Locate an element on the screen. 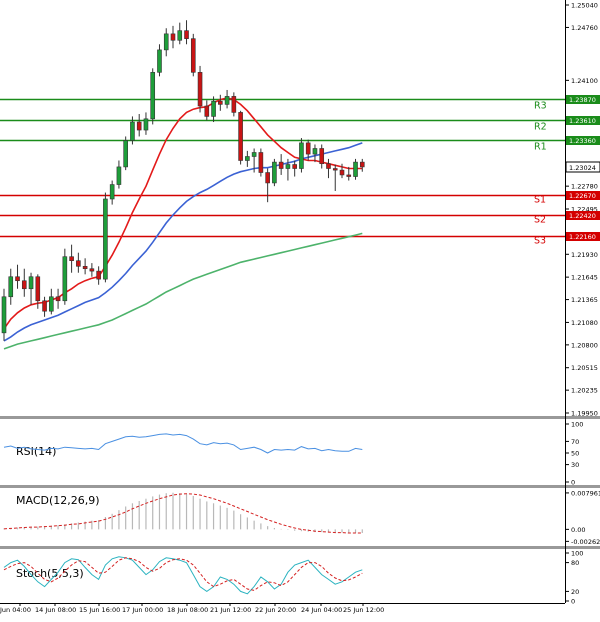  time-tick-label: 14 Jun 08:00 is located at coordinates (55, 610).